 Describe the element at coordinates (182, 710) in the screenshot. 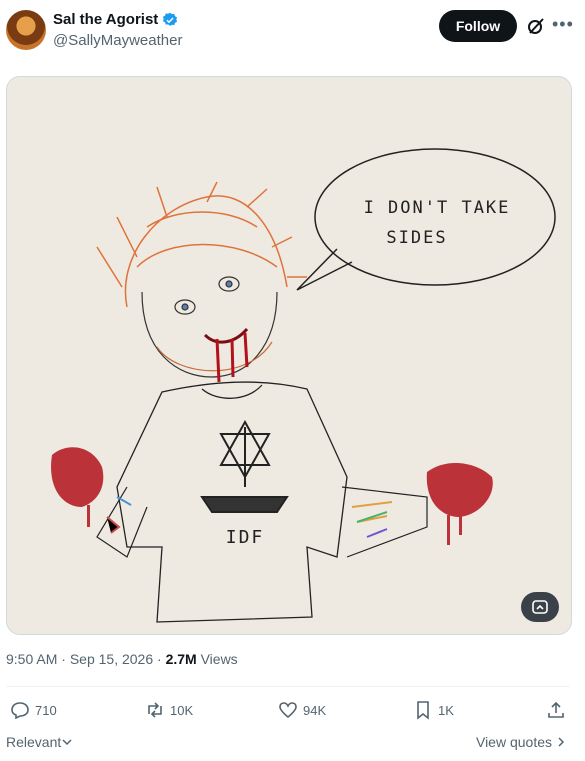

I see `repost-count: 10K` at that location.